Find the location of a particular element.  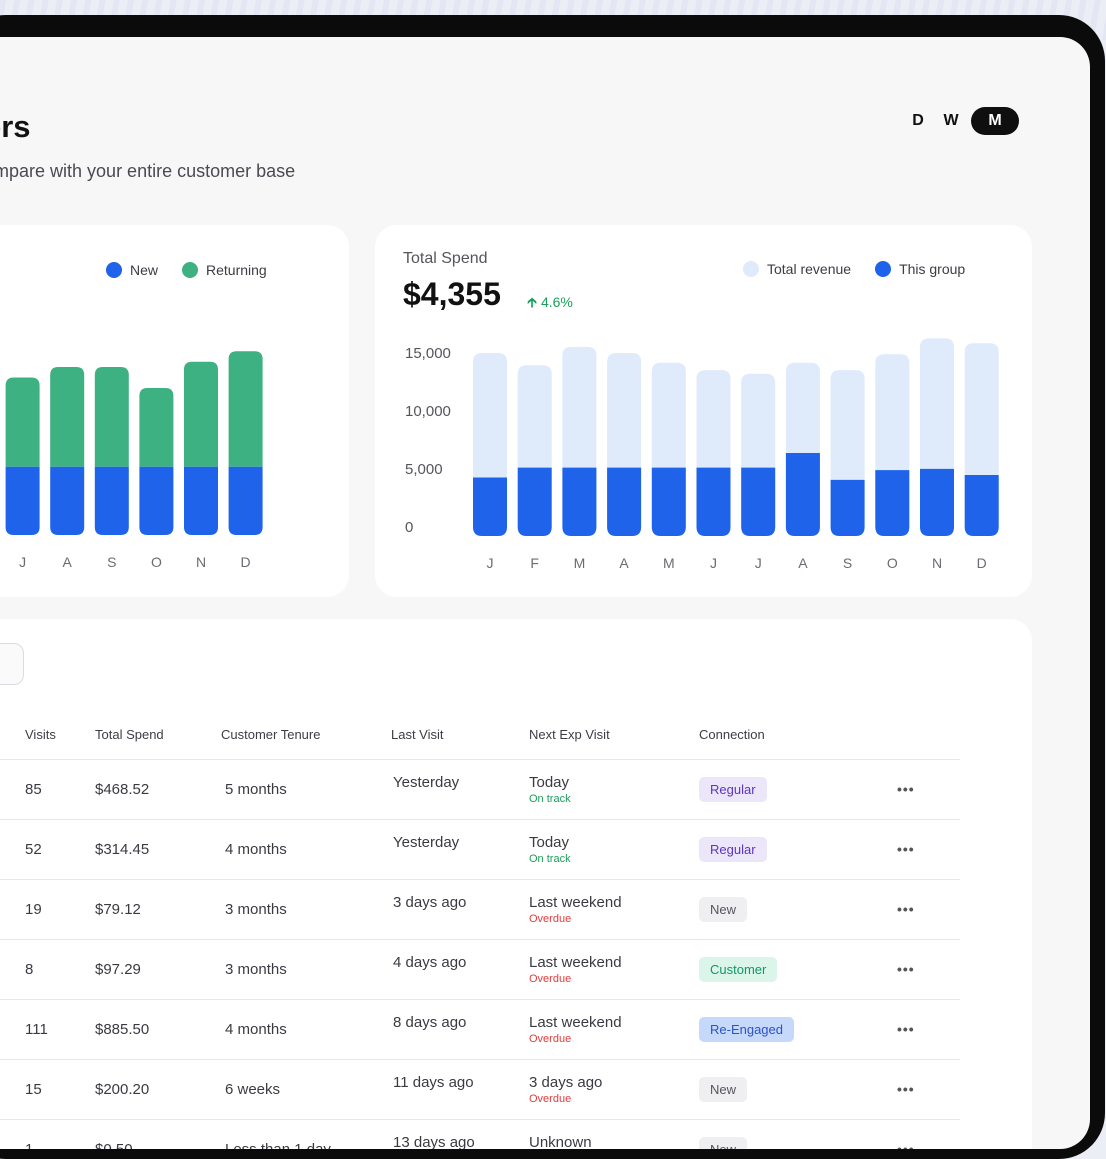

x-tick-label: F is located at coordinates (534, 563).